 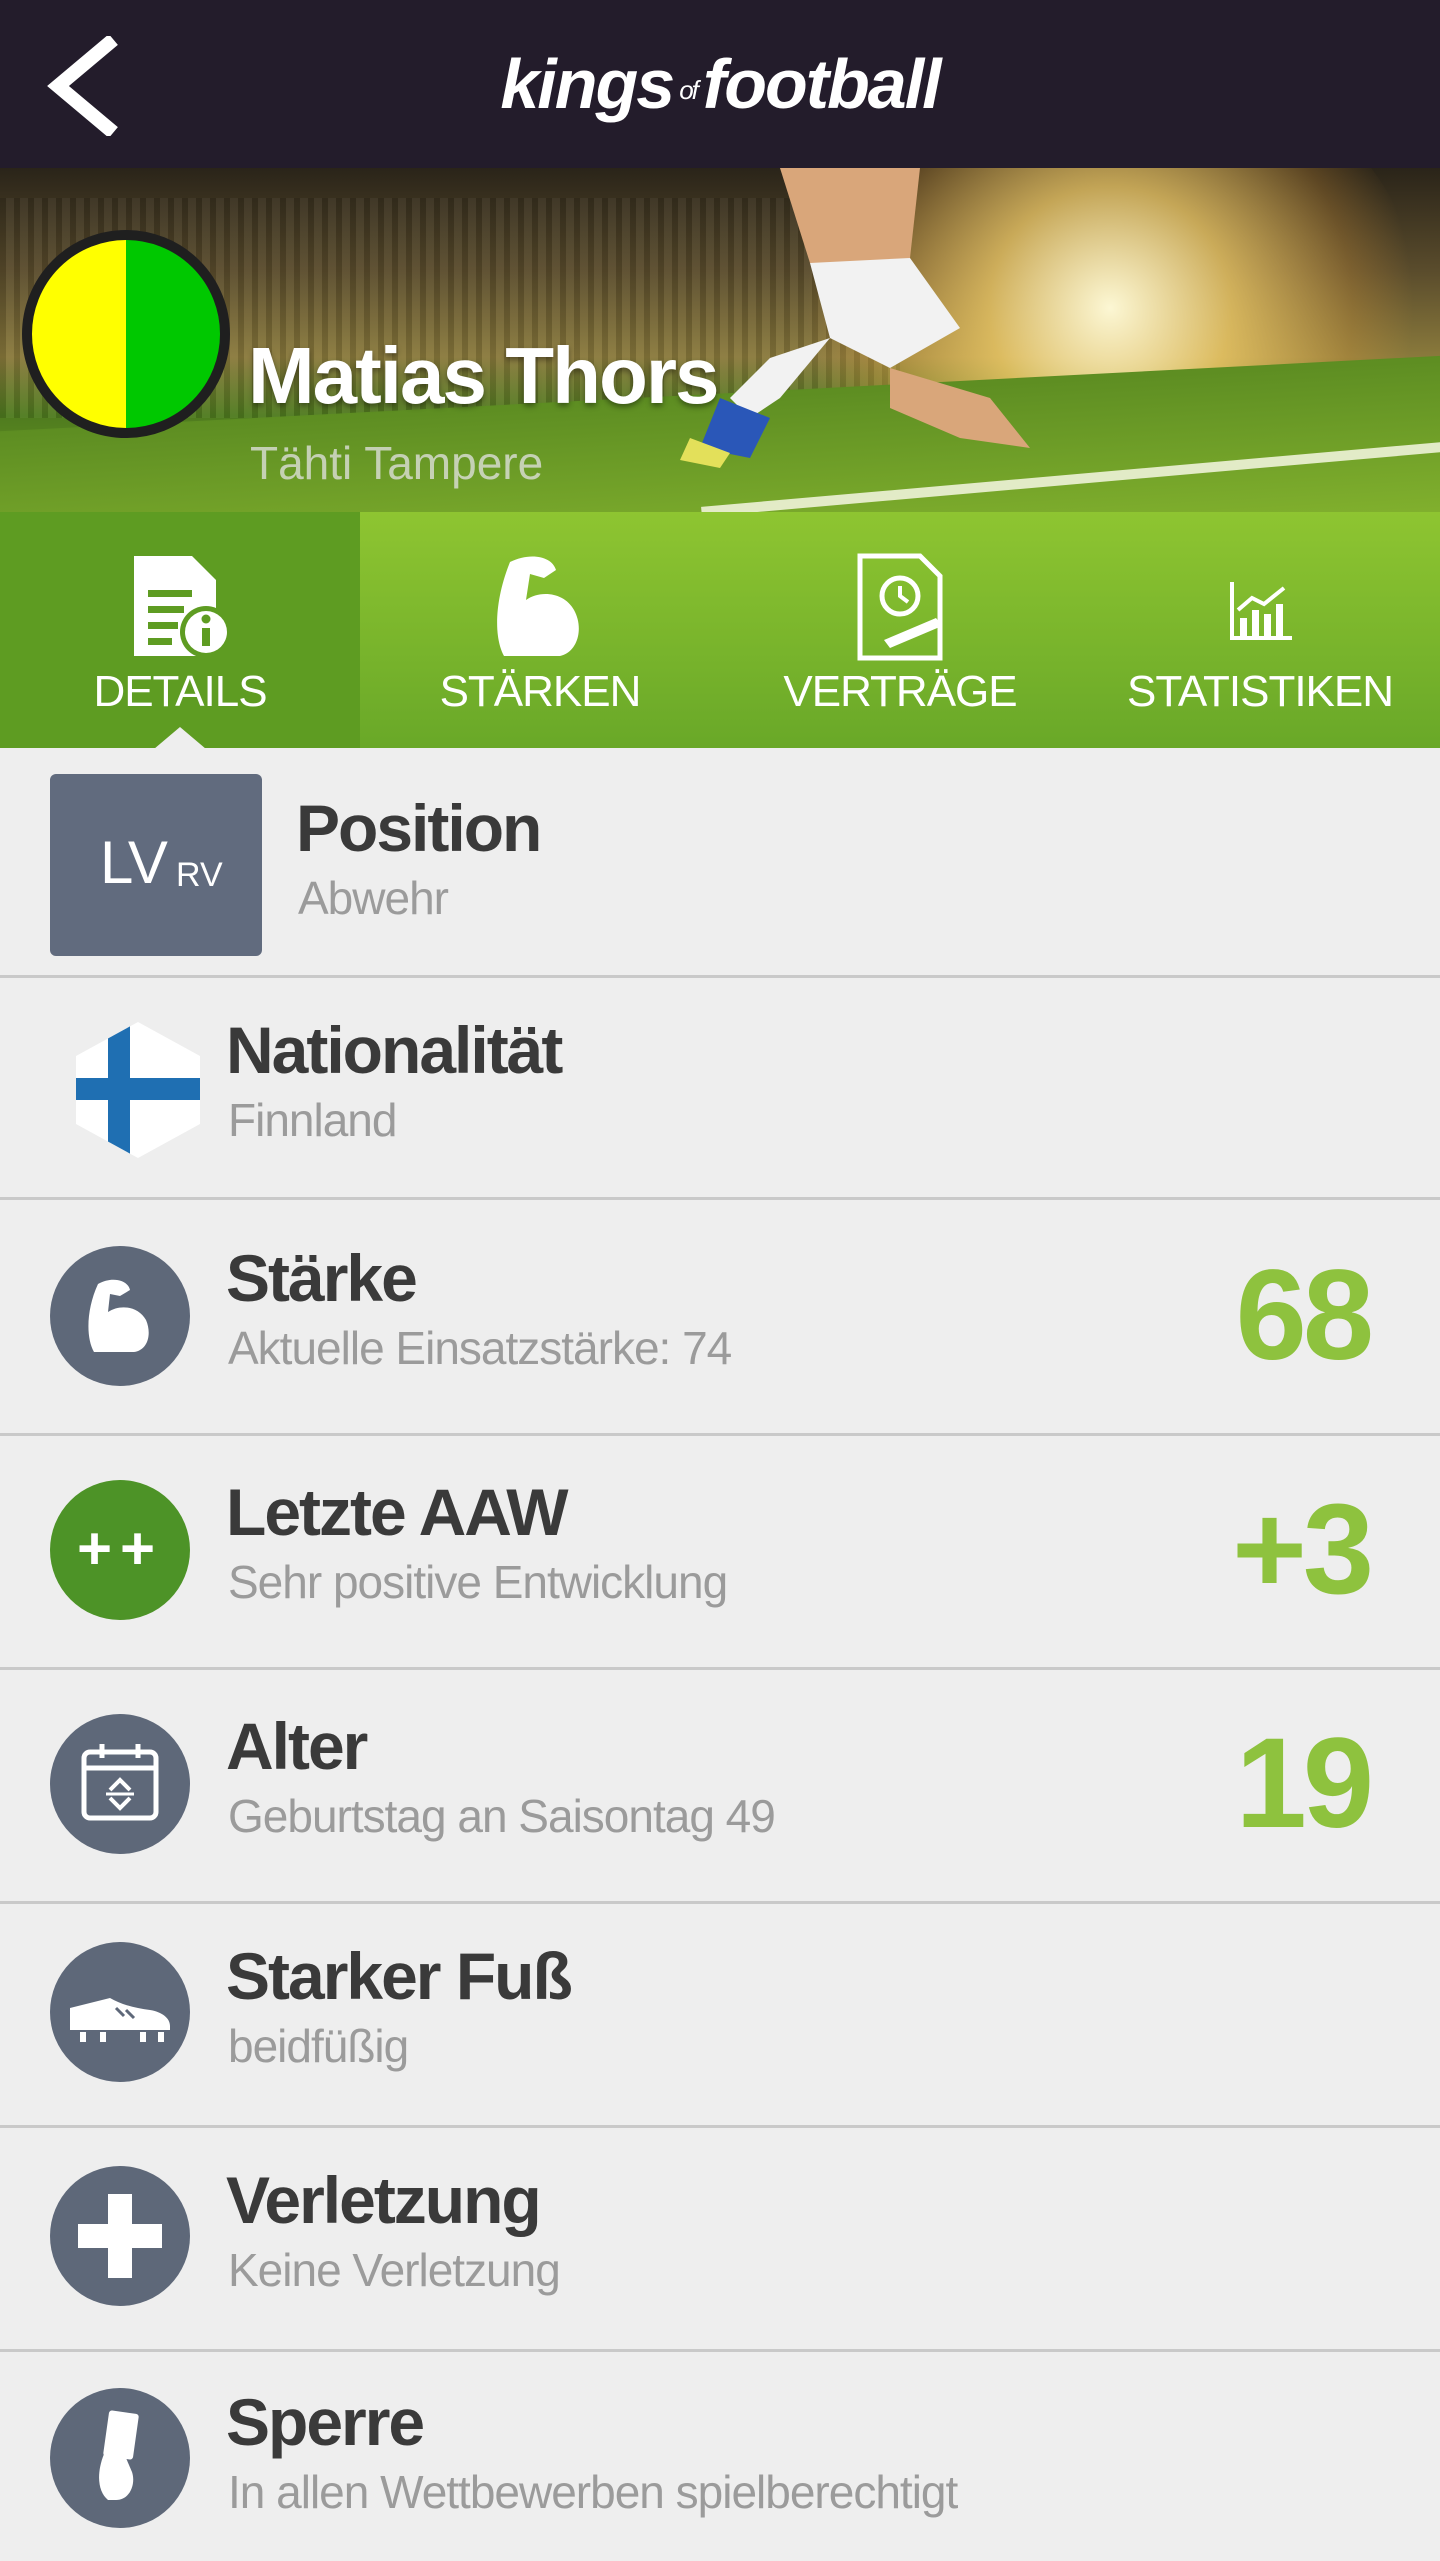 I want to click on document-info-icon, so click(x=183, y=607).